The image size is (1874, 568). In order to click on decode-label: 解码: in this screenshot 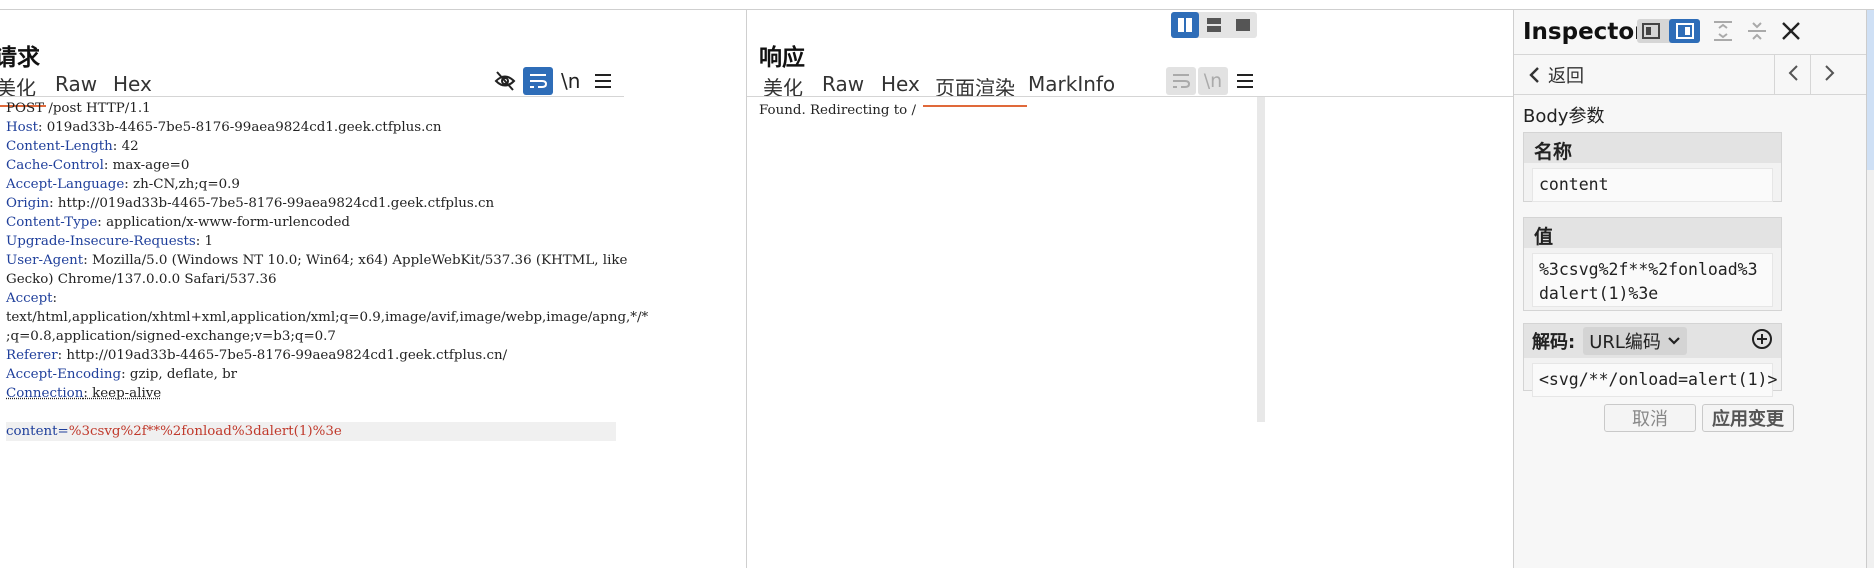, I will do `click(1554, 342)`.